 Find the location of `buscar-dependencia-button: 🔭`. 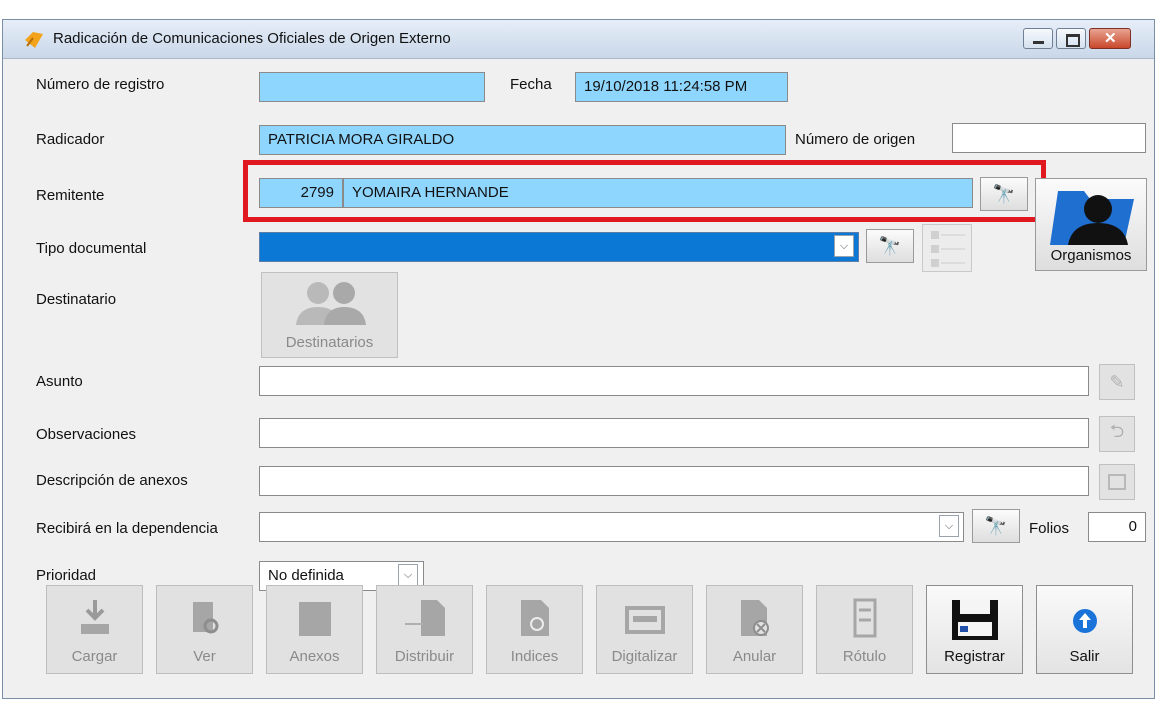

buscar-dependencia-button: 🔭 is located at coordinates (996, 526).